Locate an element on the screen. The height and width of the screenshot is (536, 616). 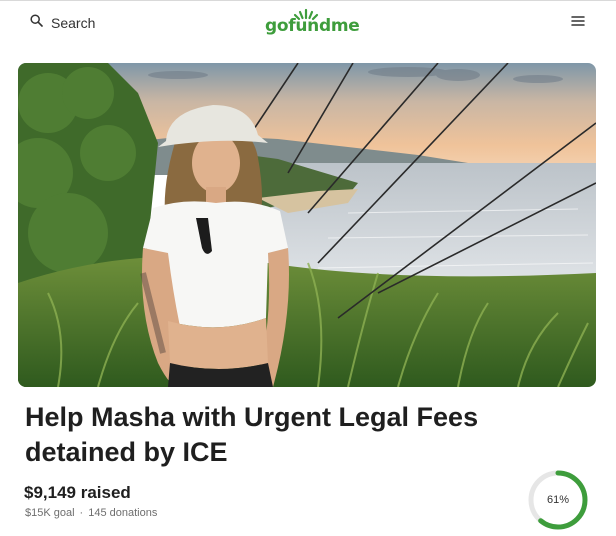
search-label: Search is located at coordinates (73, 23).